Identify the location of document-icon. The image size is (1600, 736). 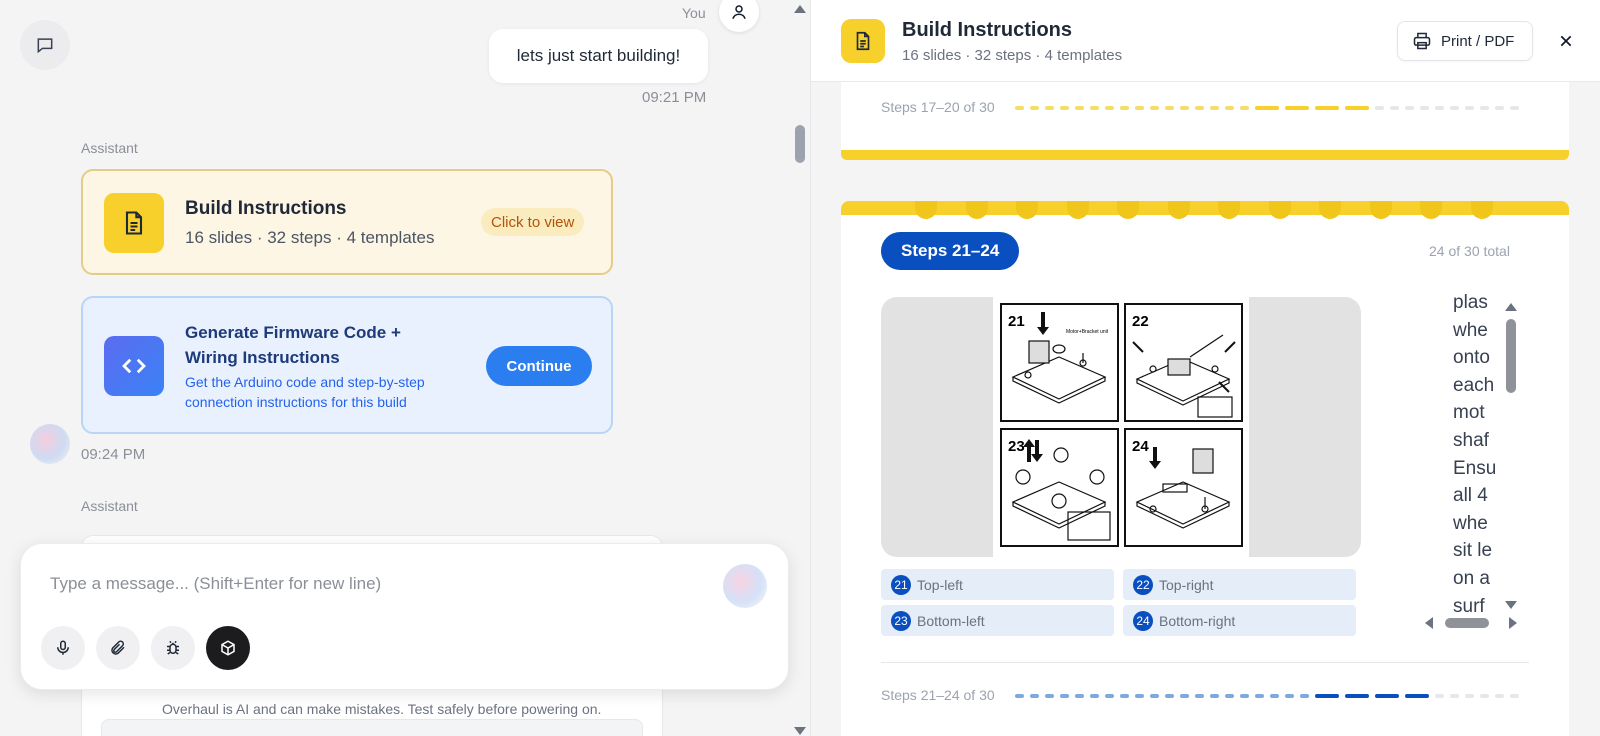
(134, 223).